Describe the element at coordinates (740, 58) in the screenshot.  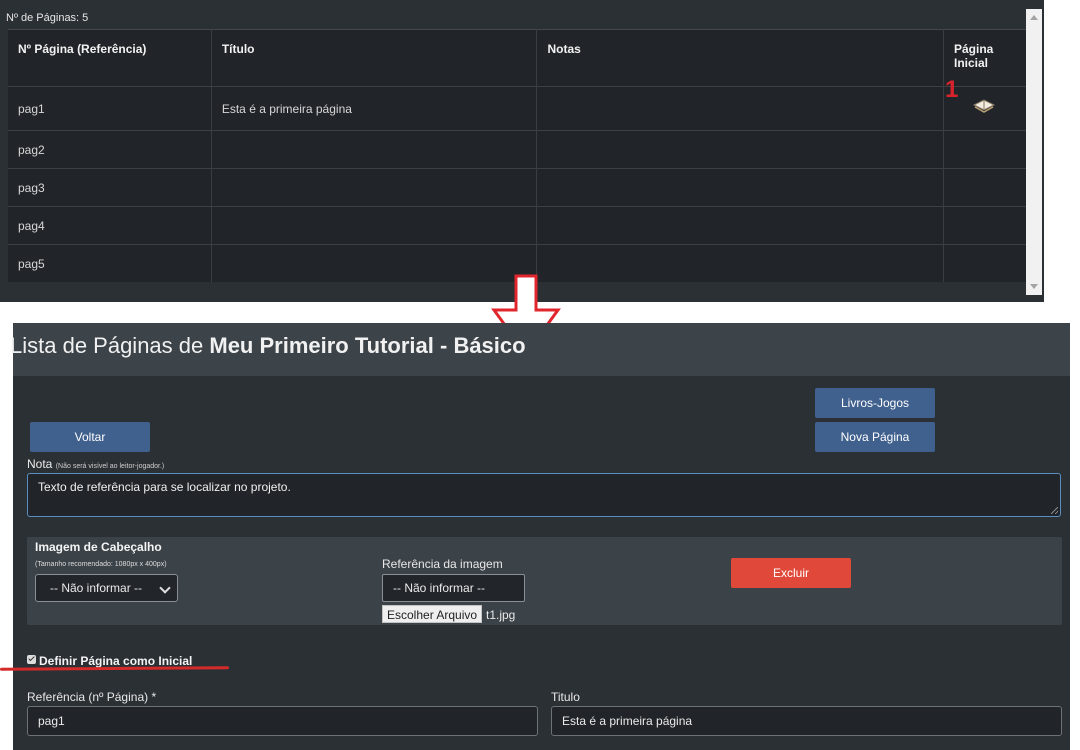
I see `column-header-notes: Notas` at that location.